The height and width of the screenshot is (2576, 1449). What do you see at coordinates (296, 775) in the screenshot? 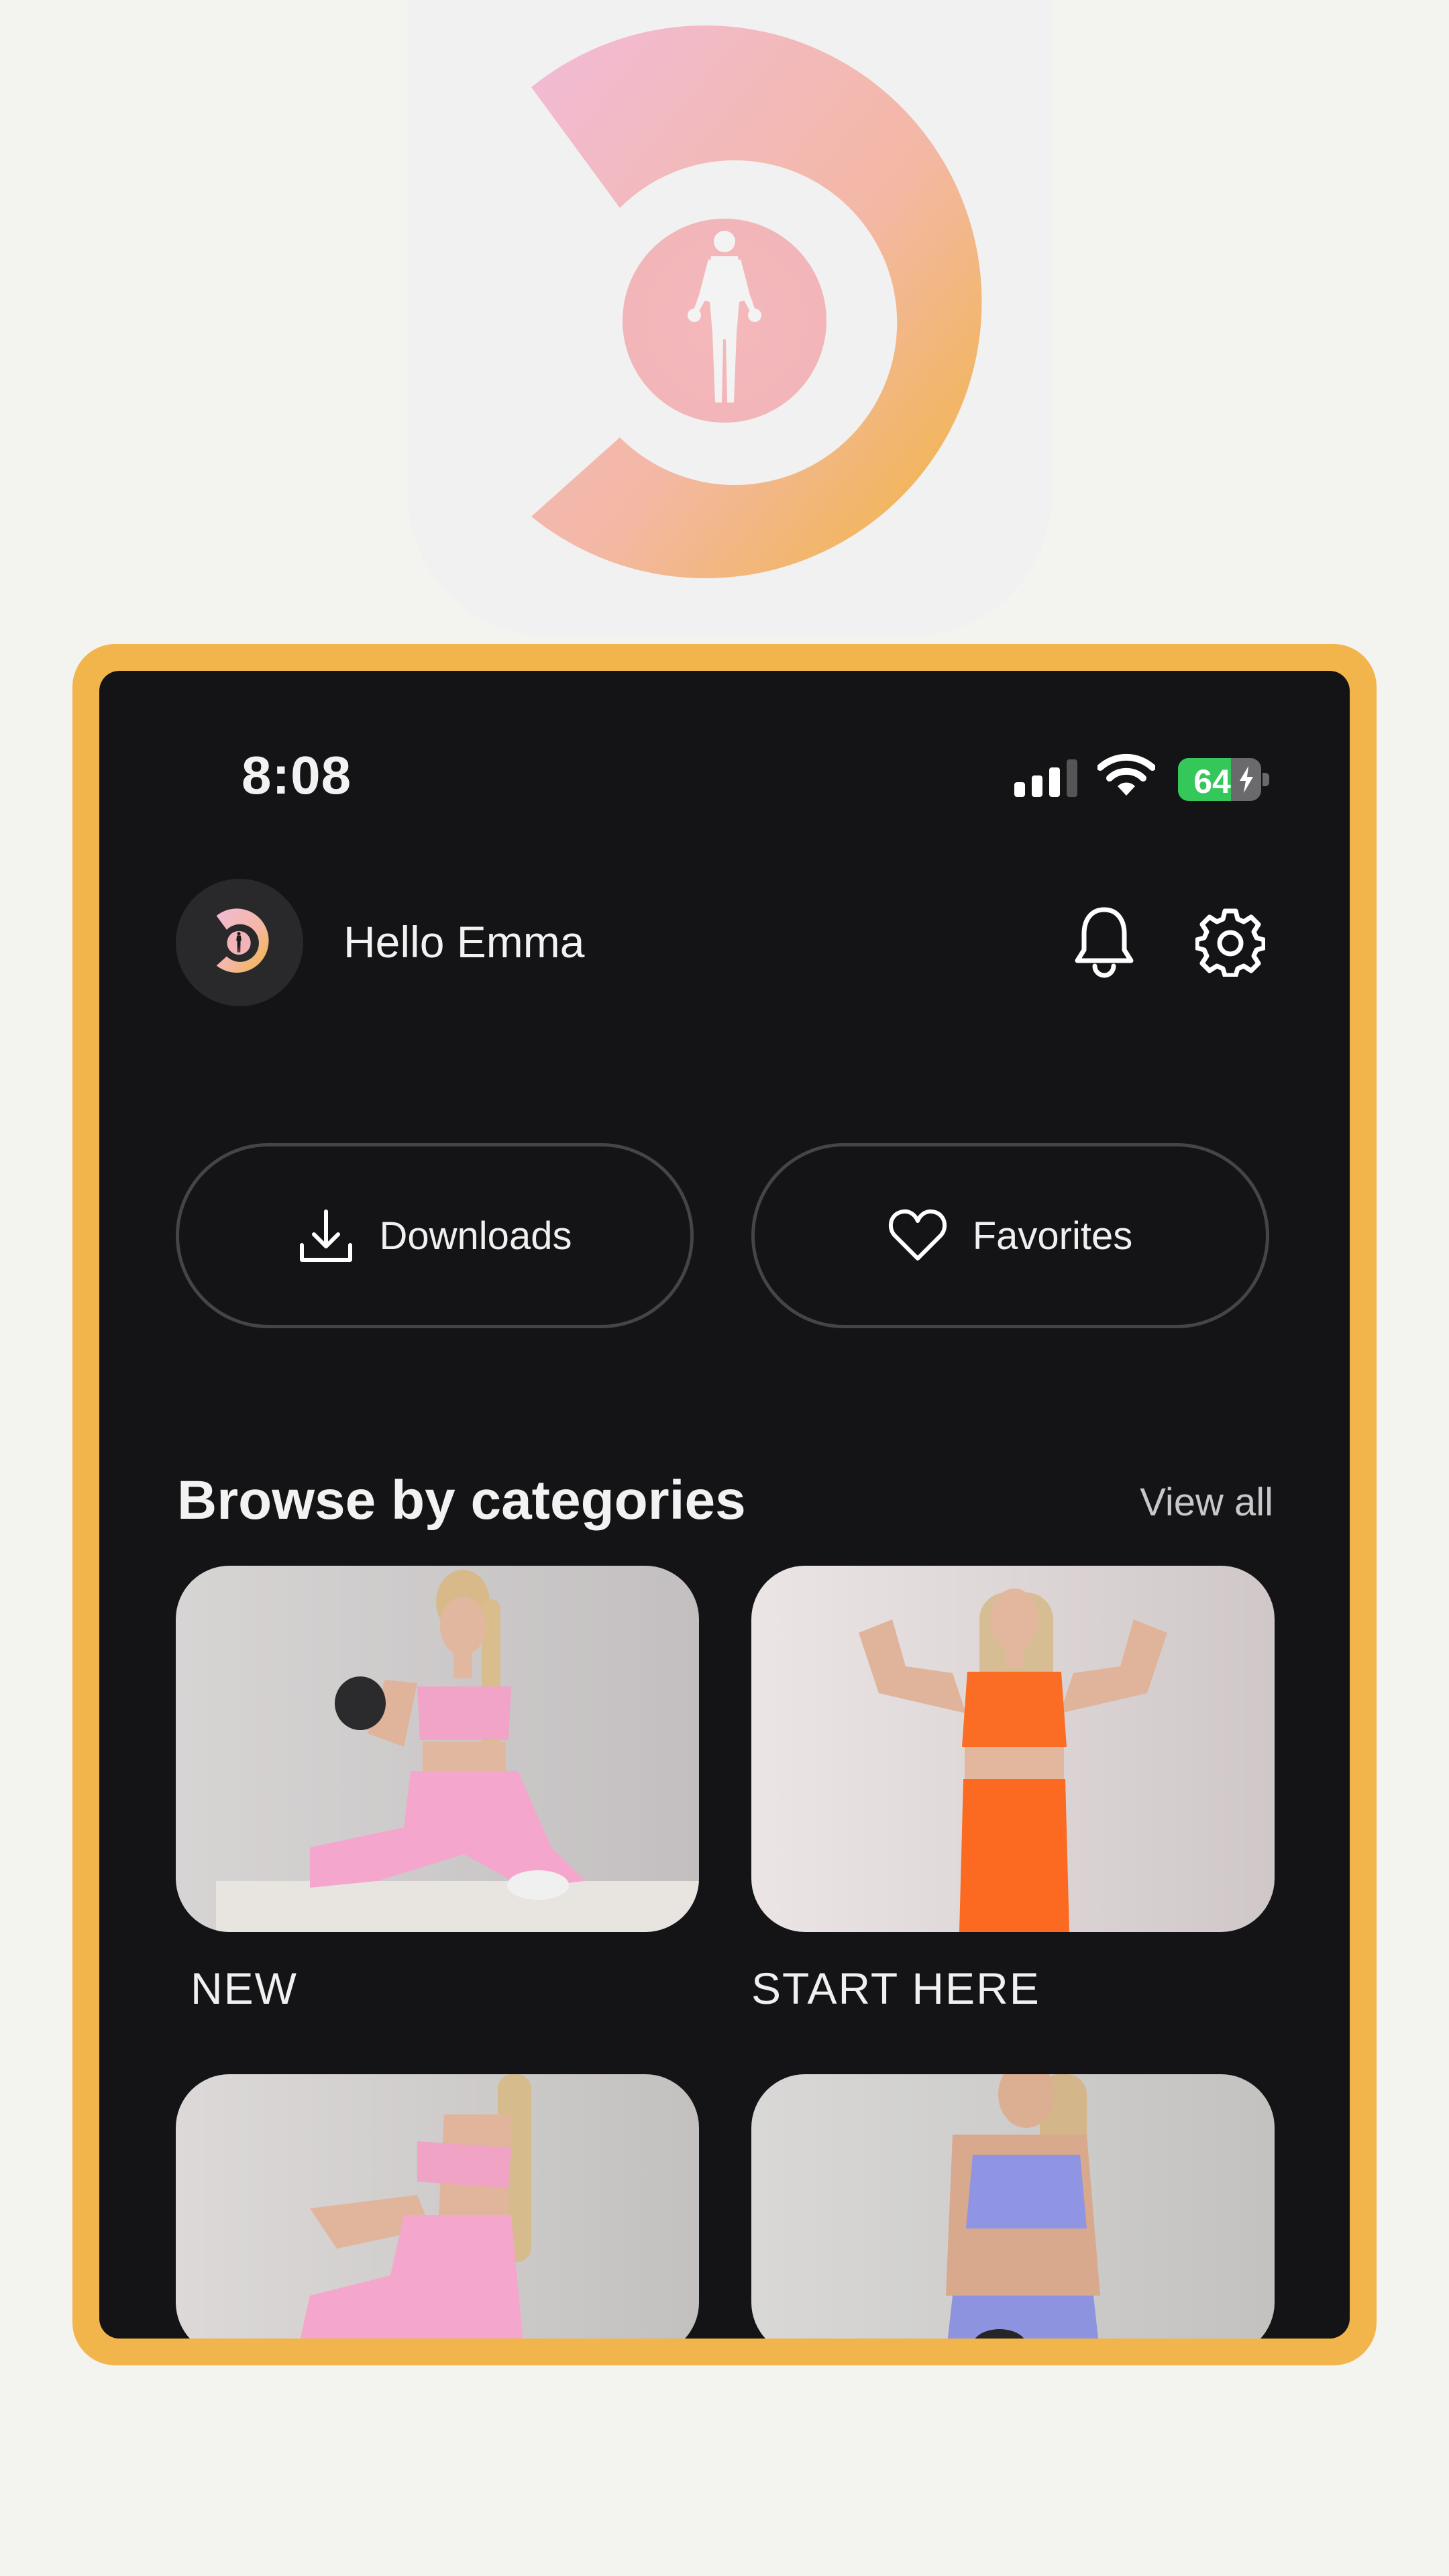
I see `status-time: 8:08` at bounding box center [296, 775].